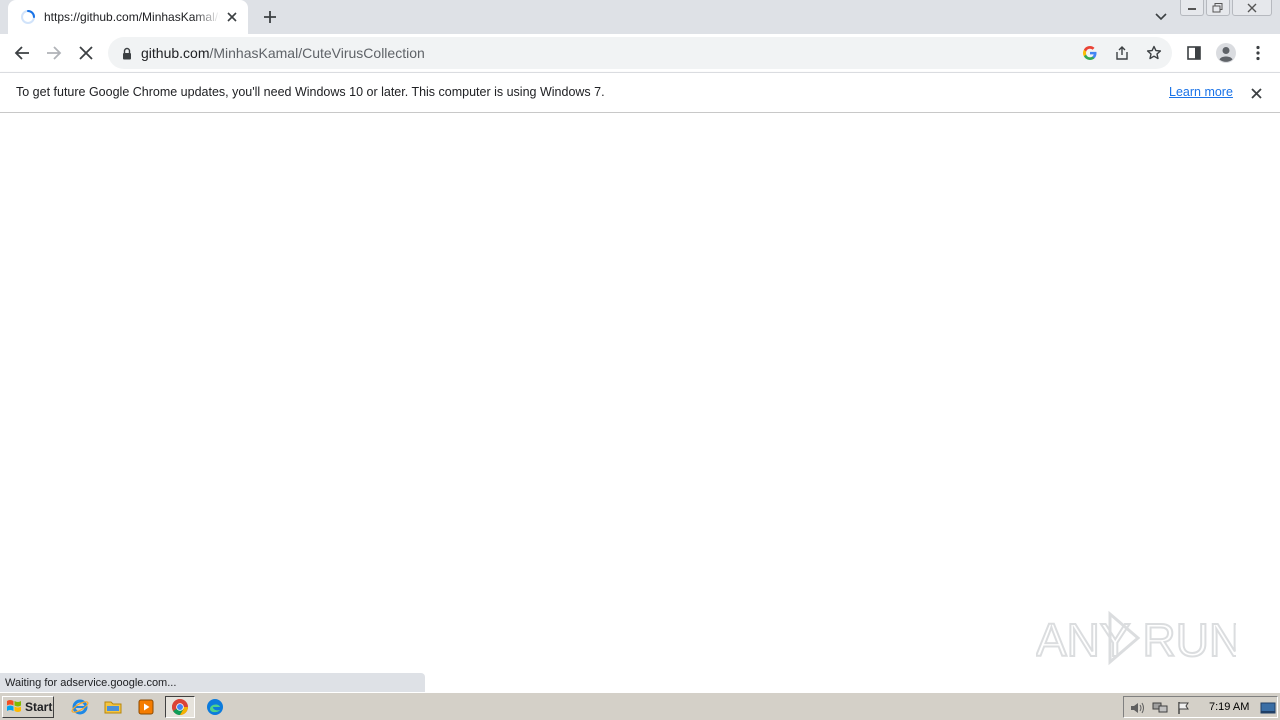 This screenshot has height=720, width=1280. I want to click on chrome-menu-icon, so click(1258, 53).